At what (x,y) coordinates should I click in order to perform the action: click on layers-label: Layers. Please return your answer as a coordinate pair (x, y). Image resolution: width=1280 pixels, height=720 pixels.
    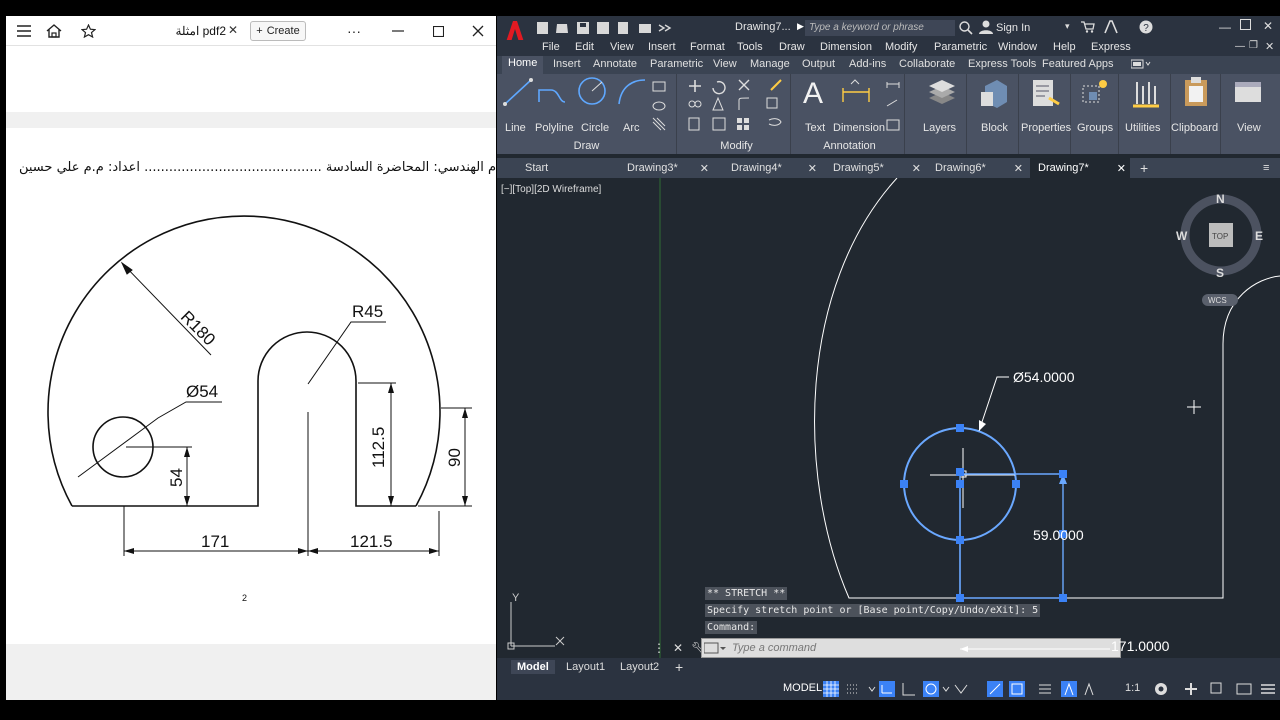
    Looking at the image, I should click on (939, 128).